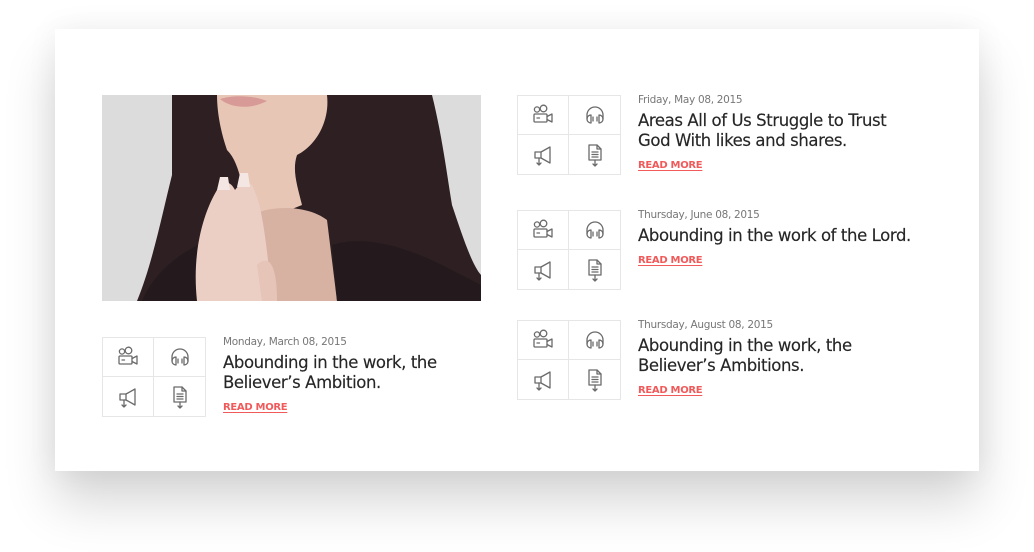 This screenshot has width=1034, height=552. I want to click on post-date: Thursday, August 08, 2015, so click(705, 325).